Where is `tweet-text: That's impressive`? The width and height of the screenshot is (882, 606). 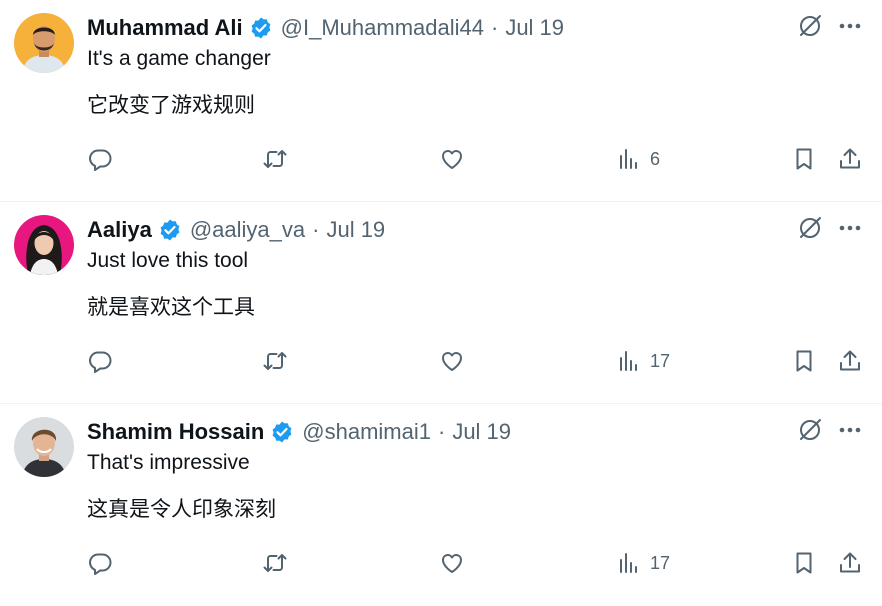 tweet-text: That's impressive is located at coordinates (168, 462).